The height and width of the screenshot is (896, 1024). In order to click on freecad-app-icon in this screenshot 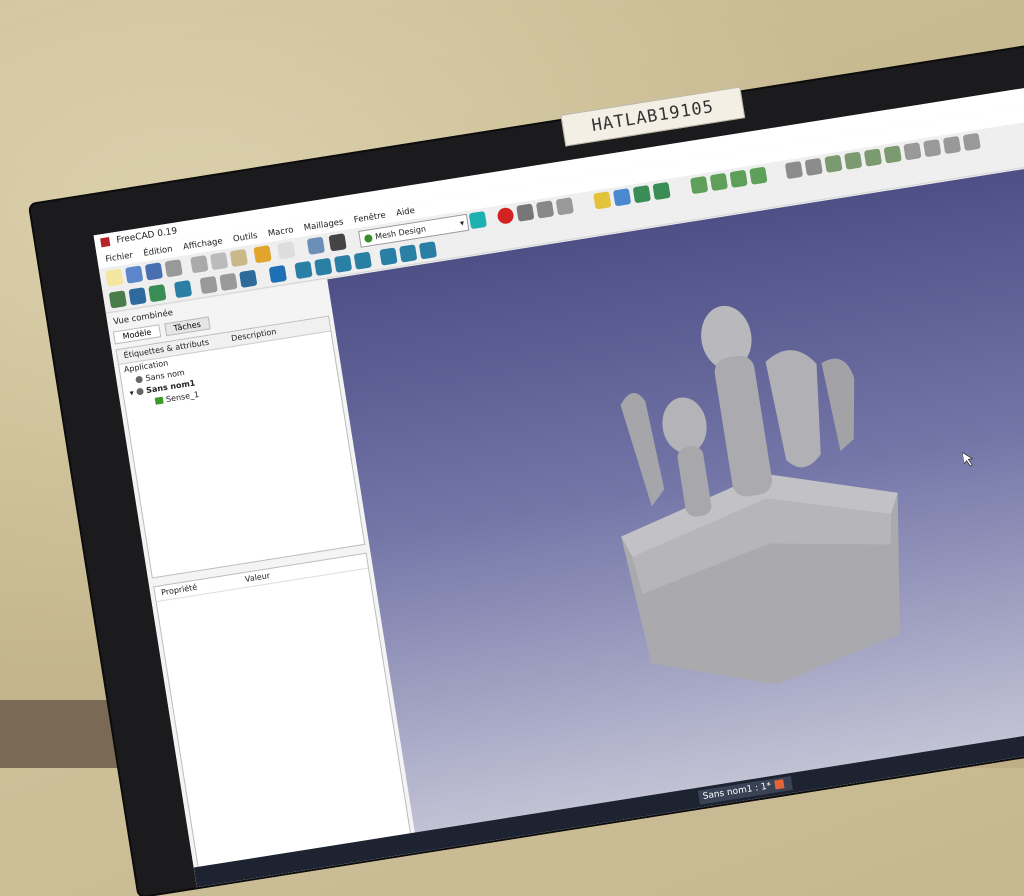, I will do `click(105, 242)`.